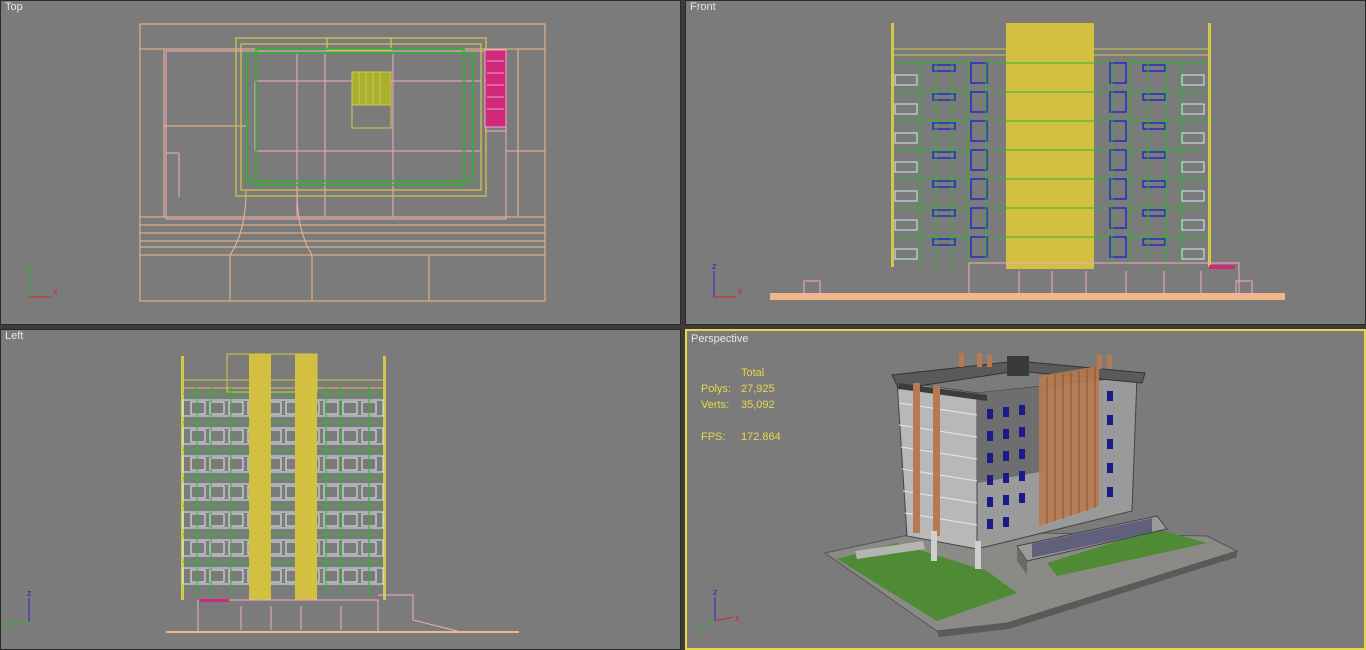  What do you see at coordinates (42, 279) in the screenshot?
I see `axis-gizmo-top: y x` at bounding box center [42, 279].